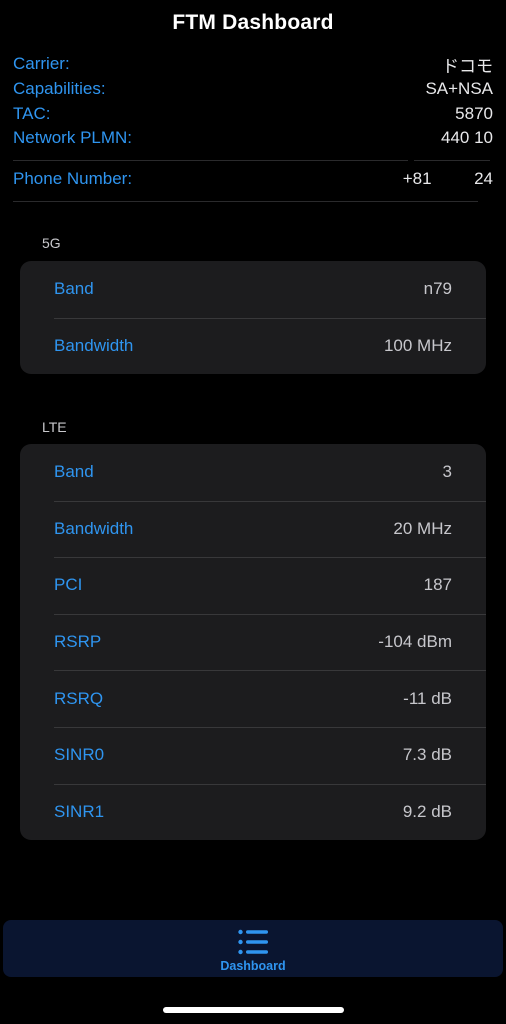 This screenshot has height=1024, width=506. What do you see at coordinates (59, 88) in the screenshot?
I see `capabilities-label: Capabilities:` at bounding box center [59, 88].